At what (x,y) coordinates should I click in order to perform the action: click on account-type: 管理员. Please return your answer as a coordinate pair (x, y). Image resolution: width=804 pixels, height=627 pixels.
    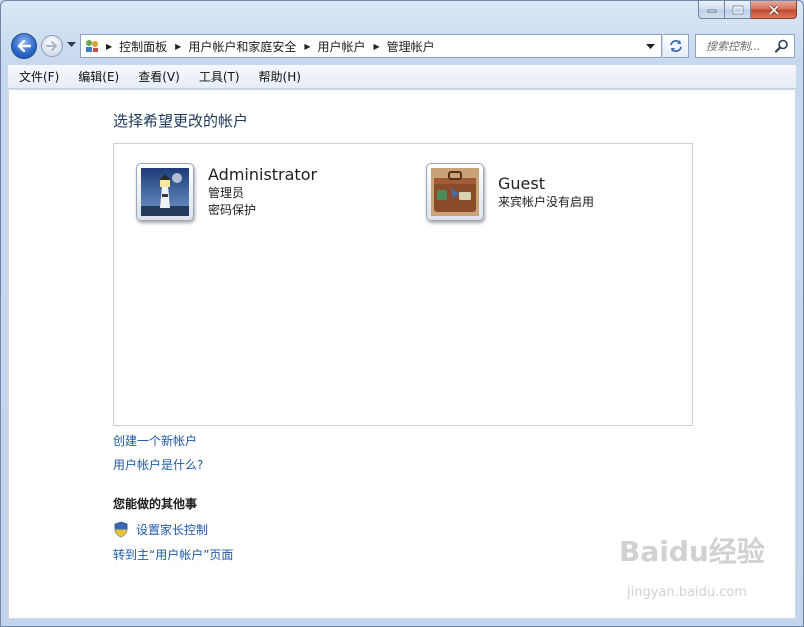
    Looking at the image, I should click on (226, 193).